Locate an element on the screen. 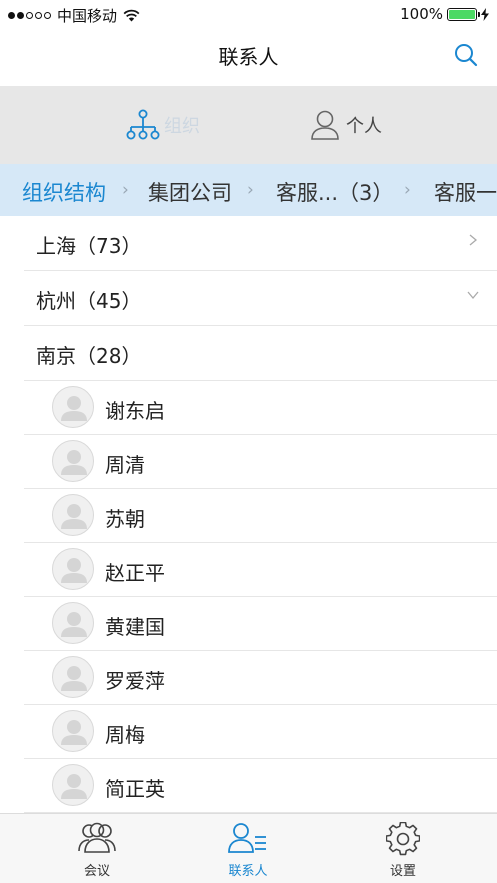 The image size is (497, 883). tab-bar: 会议 联系人 设置 is located at coordinates (248, 848).